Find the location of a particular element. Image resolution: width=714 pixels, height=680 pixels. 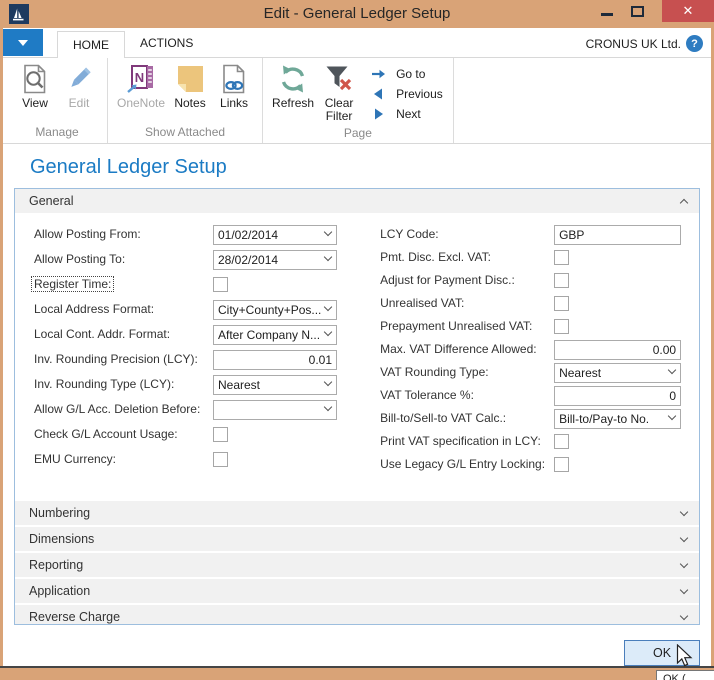

checkbox-check-g-l-account-usage is located at coordinates (220, 434).